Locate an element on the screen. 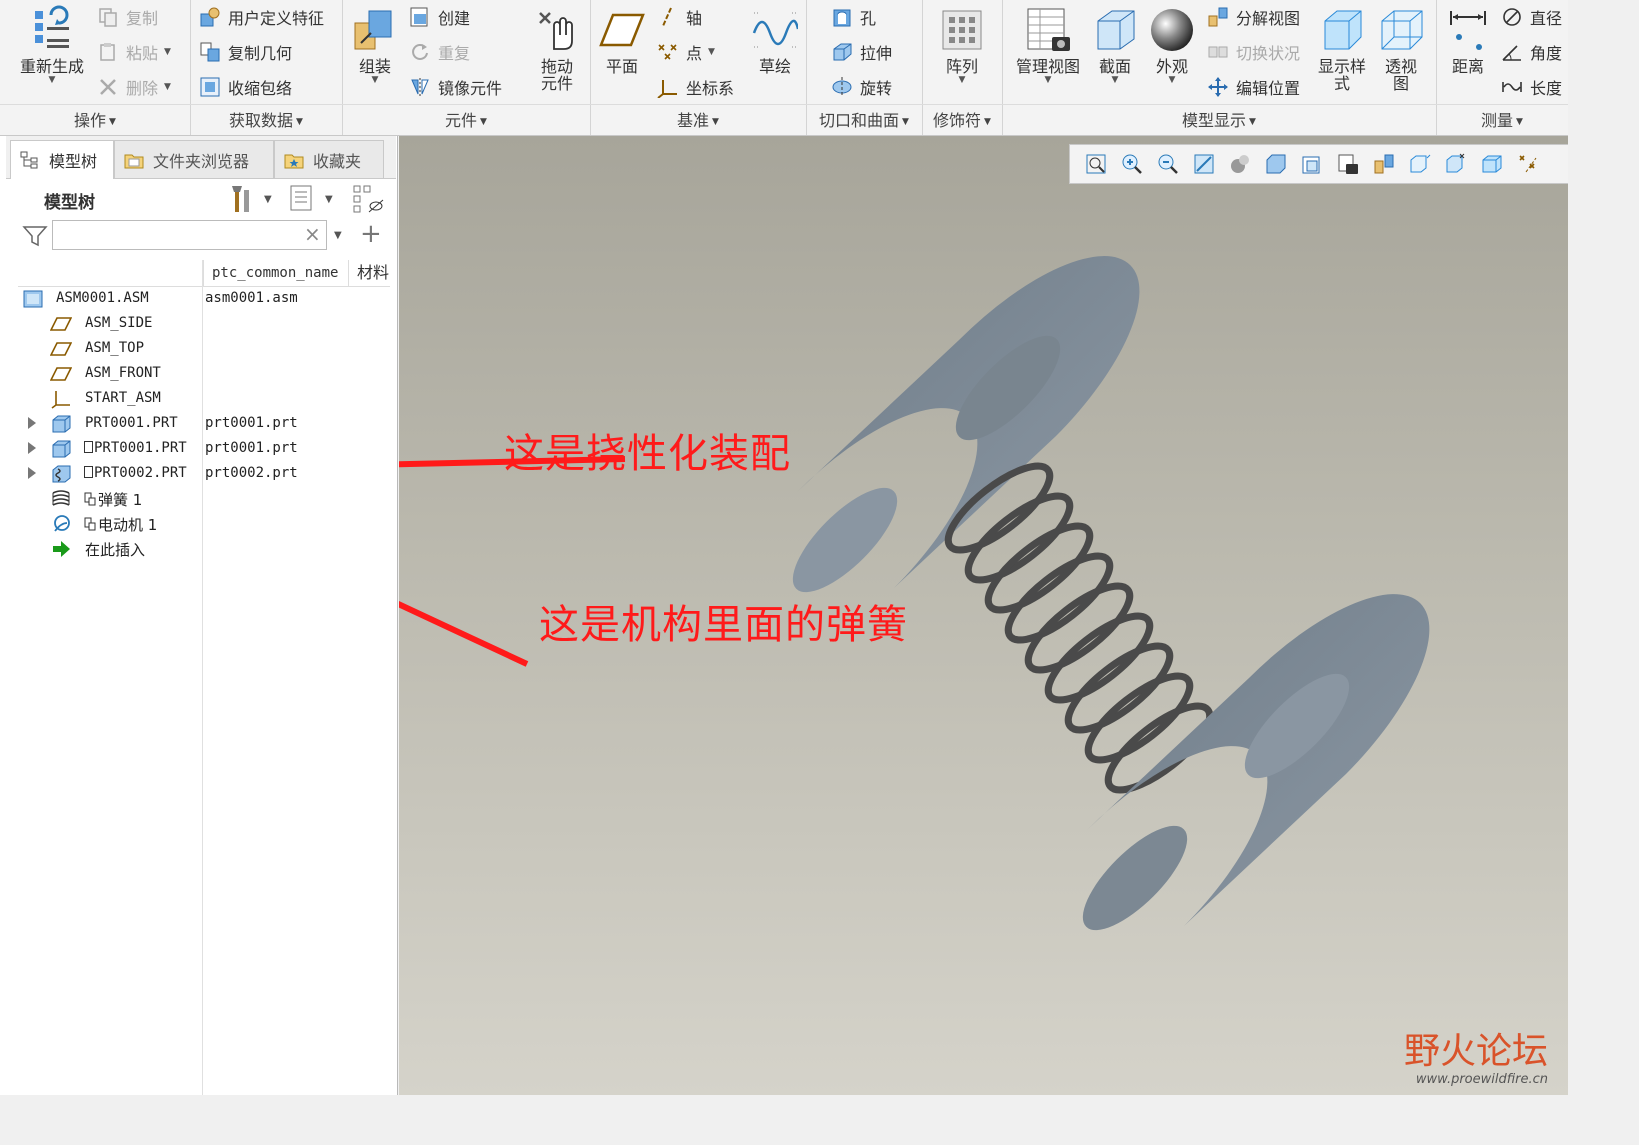  navigator-tabs: 模型树 文件夹浏览器 收藏夹 is located at coordinates (201, 157).